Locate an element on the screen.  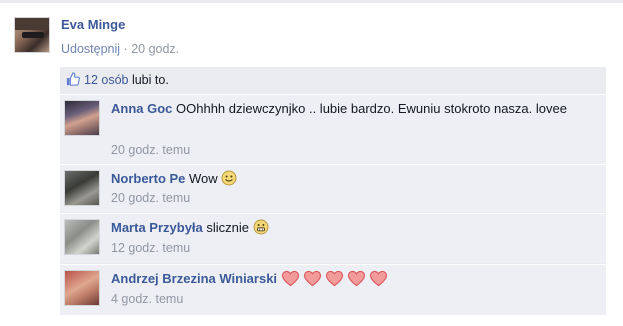
comment-author: Norberto Pe is located at coordinates (148, 178).